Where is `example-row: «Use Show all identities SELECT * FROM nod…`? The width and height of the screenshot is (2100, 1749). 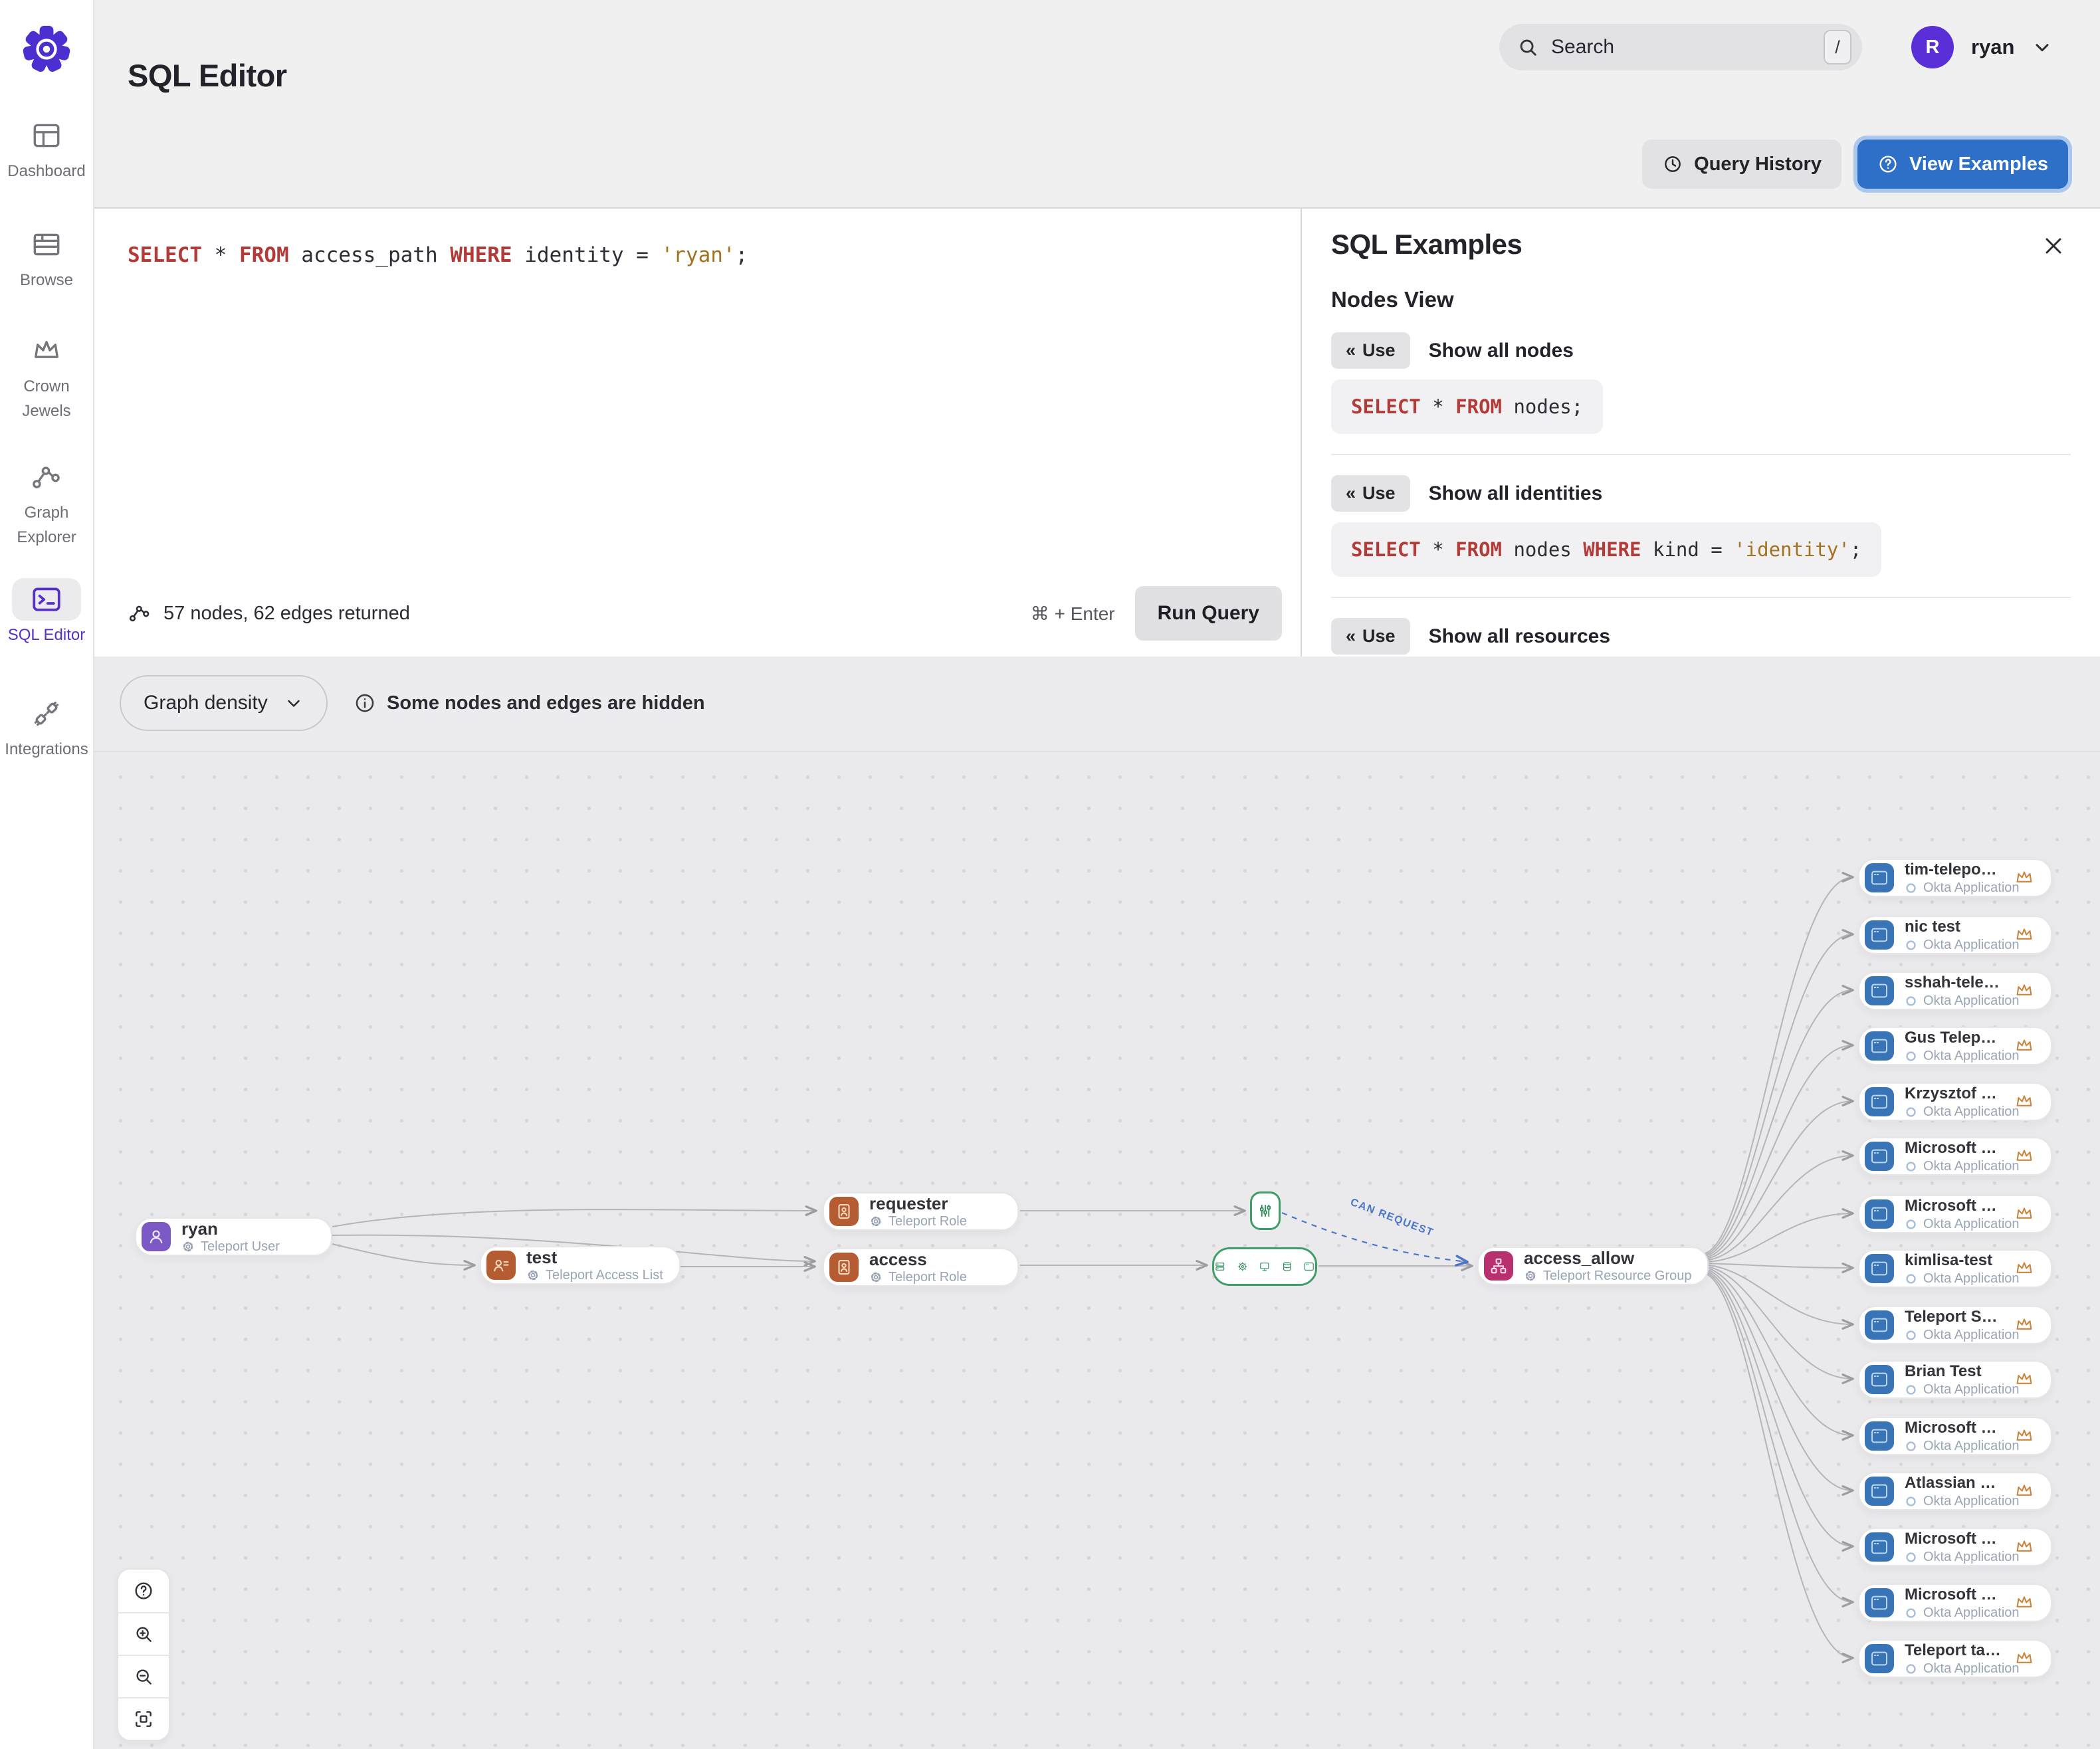 example-row: «Use Show all identities SELECT * FROM nod… is located at coordinates (1701, 515).